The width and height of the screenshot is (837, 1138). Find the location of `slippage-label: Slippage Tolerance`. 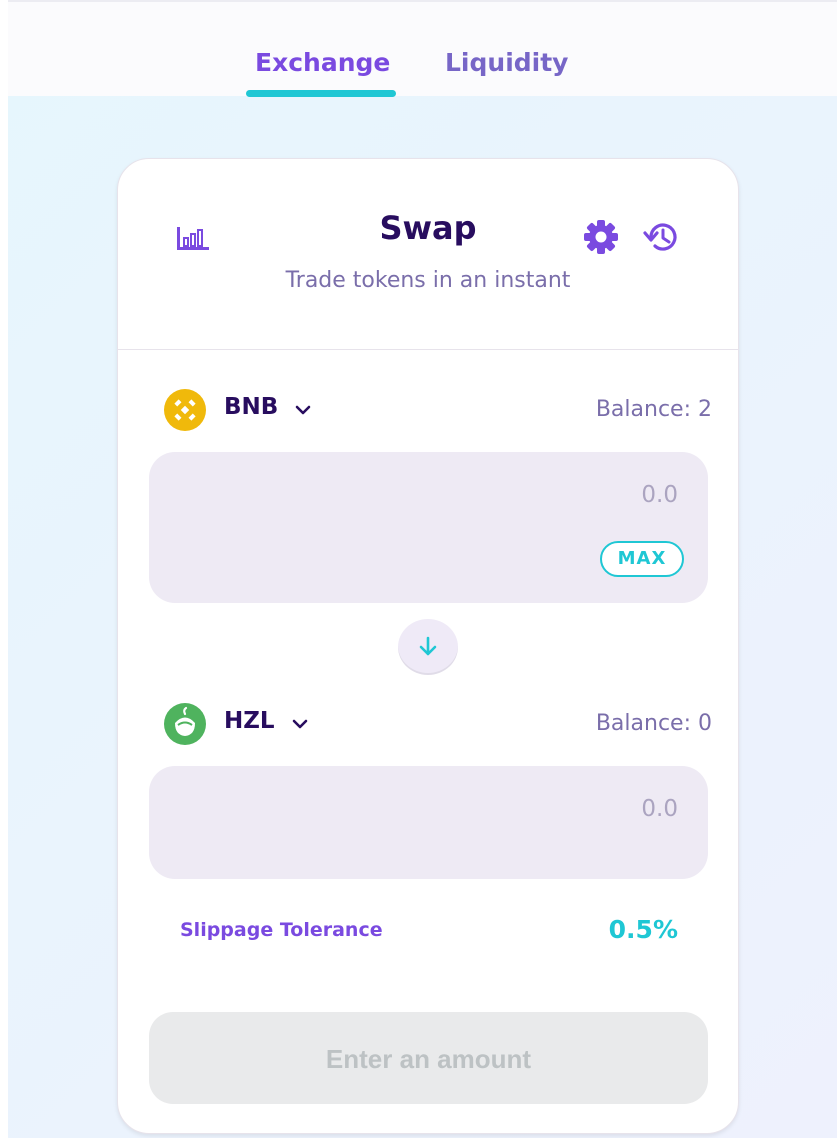

slippage-label: Slippage Tolerance is located at coordinates (281, 930).